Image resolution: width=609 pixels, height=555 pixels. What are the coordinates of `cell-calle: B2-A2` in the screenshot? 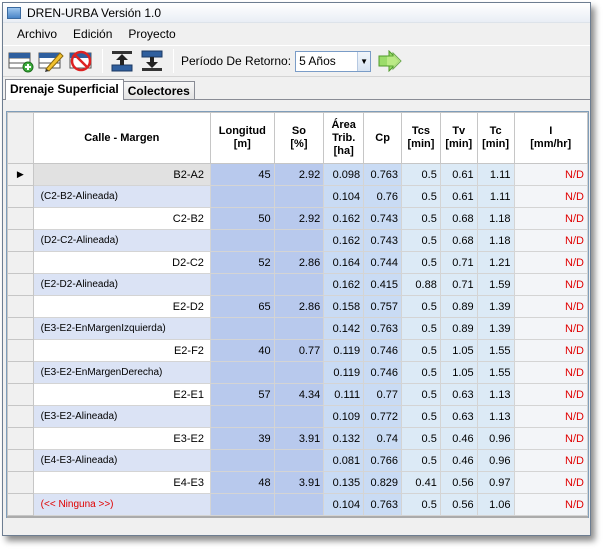 It's located at (121, 174).